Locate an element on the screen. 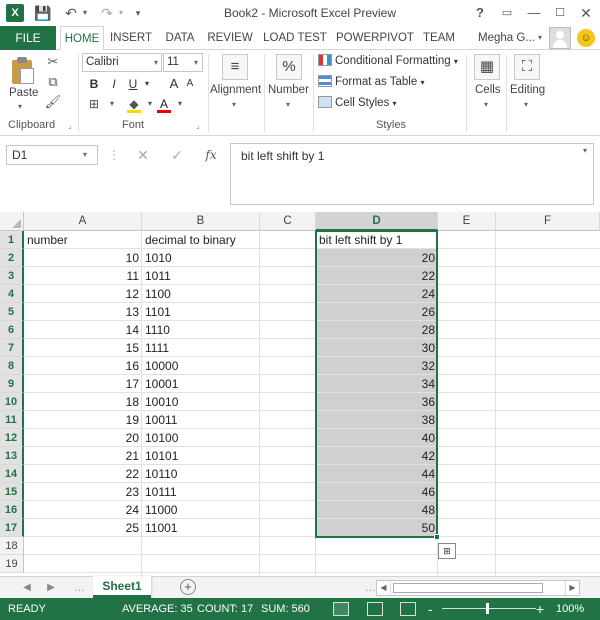 The height and width of the screenshot is (620, 600). zoom-in-button: + is located at coordinates (540, 609).